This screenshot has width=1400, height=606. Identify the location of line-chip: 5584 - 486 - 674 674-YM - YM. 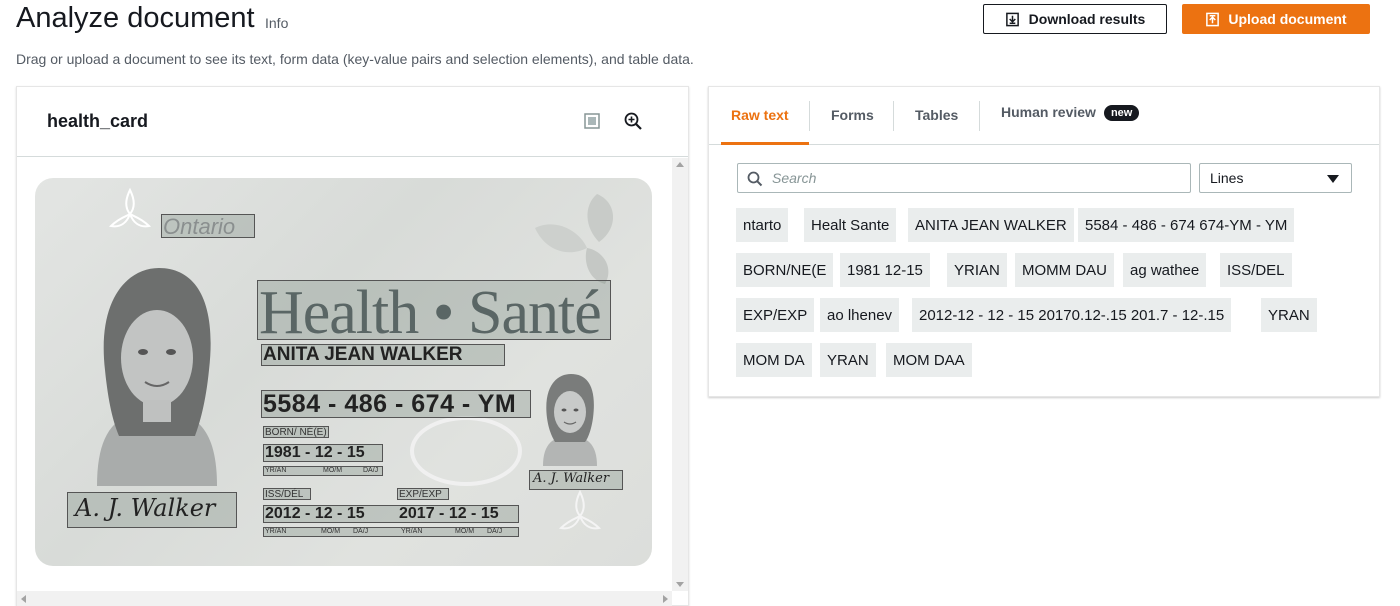
(1186, 225).